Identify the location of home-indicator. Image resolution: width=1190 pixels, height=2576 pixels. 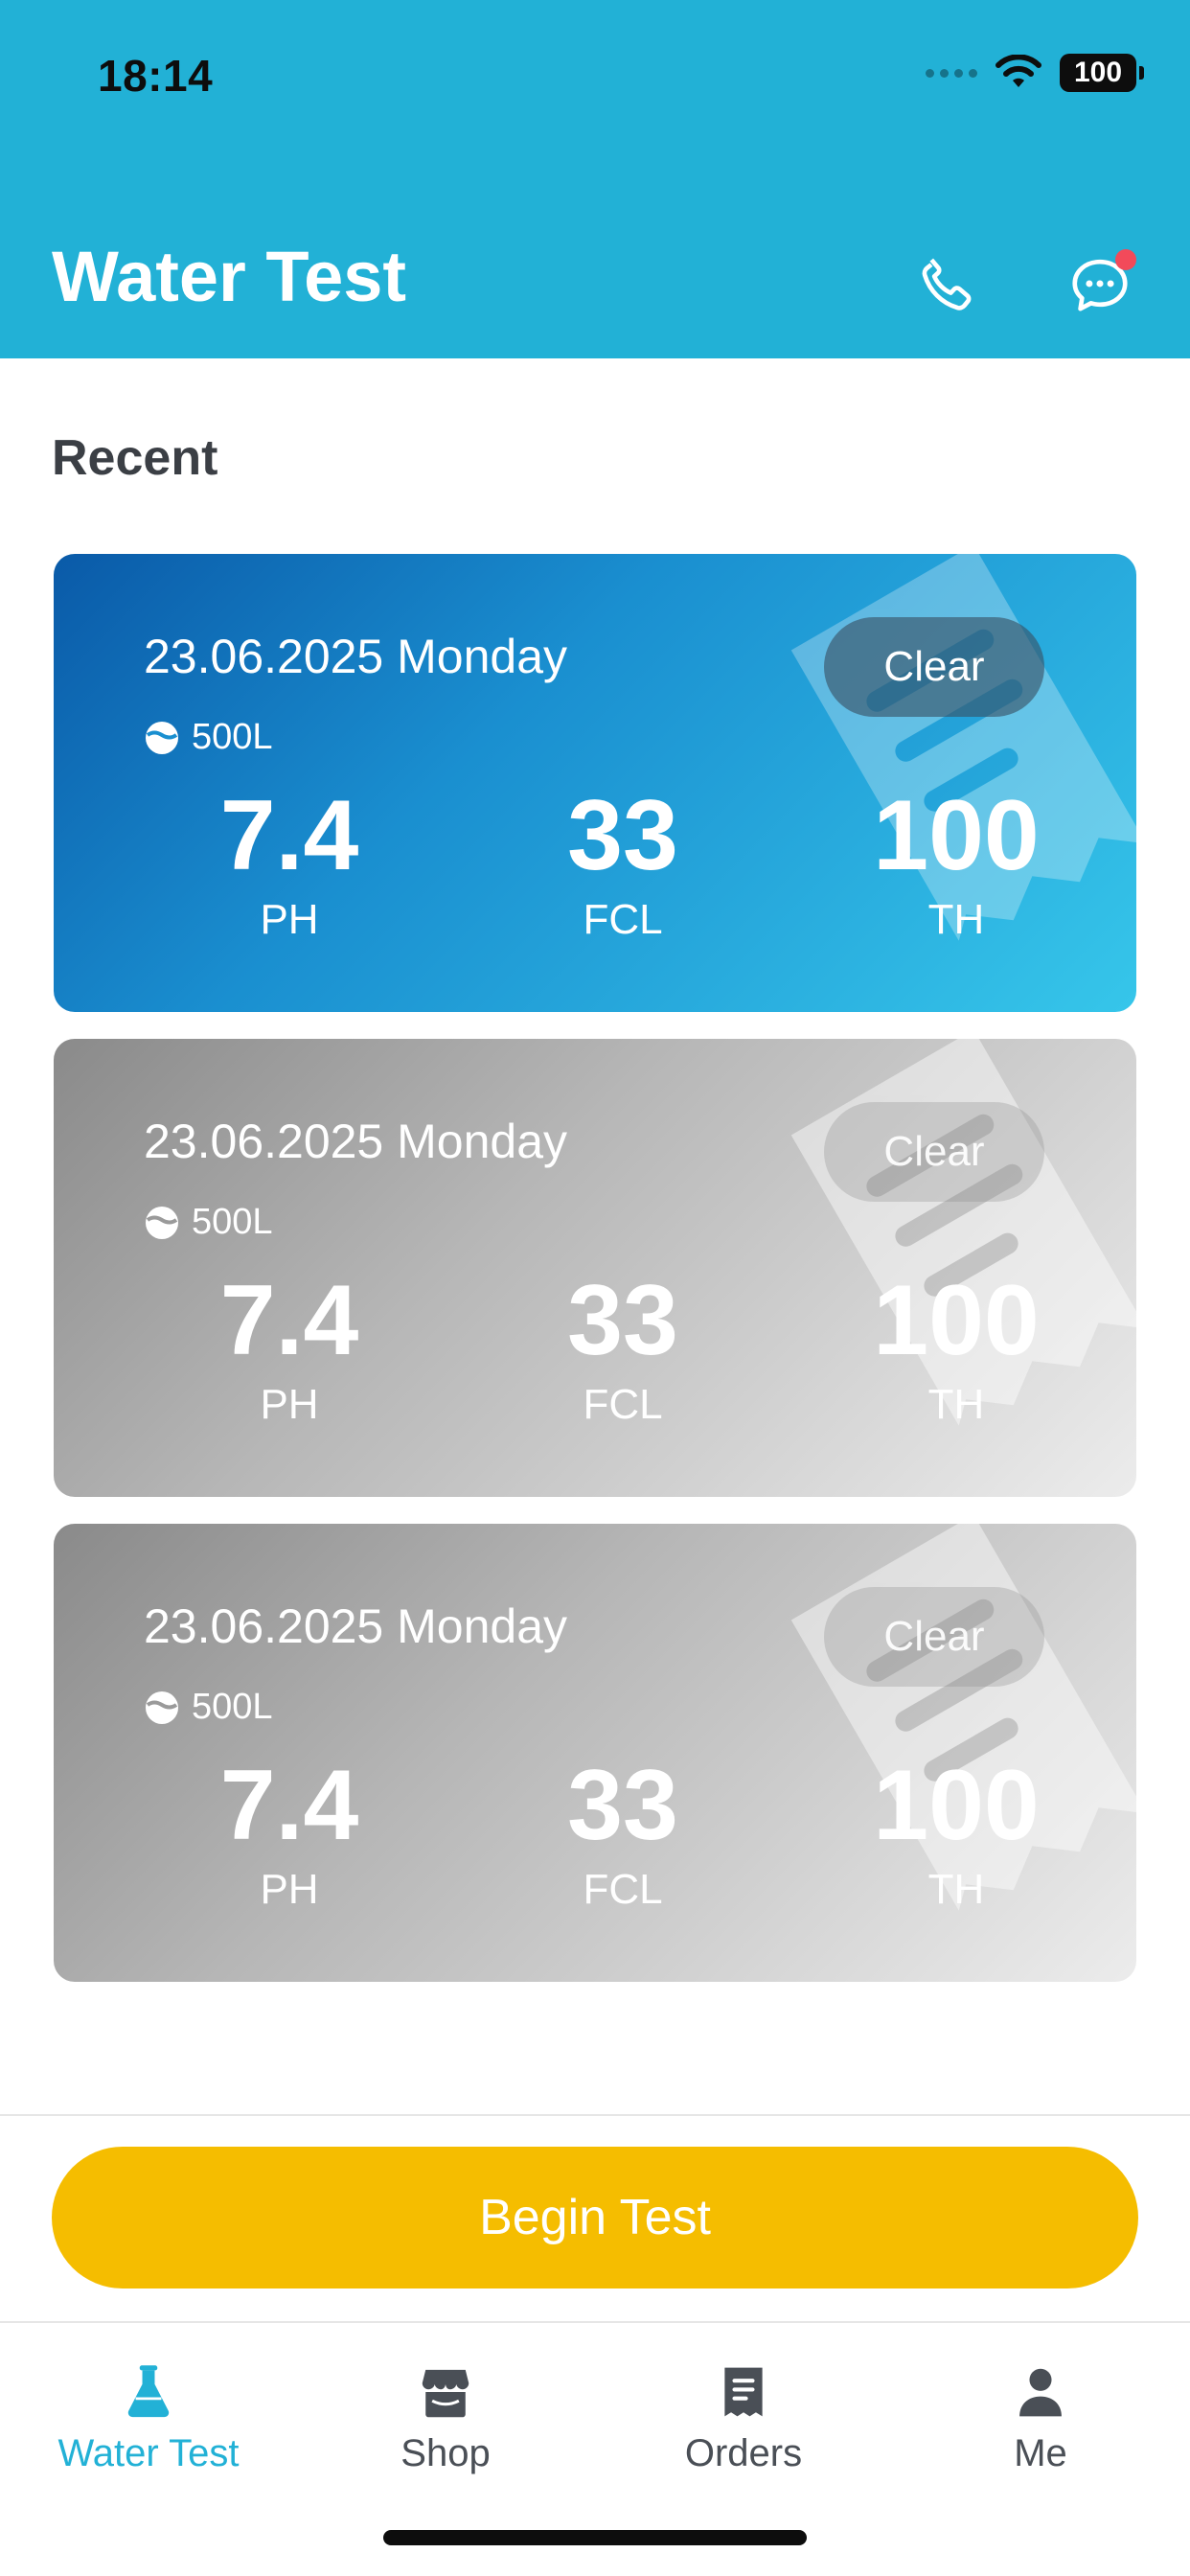
(595, 2537).